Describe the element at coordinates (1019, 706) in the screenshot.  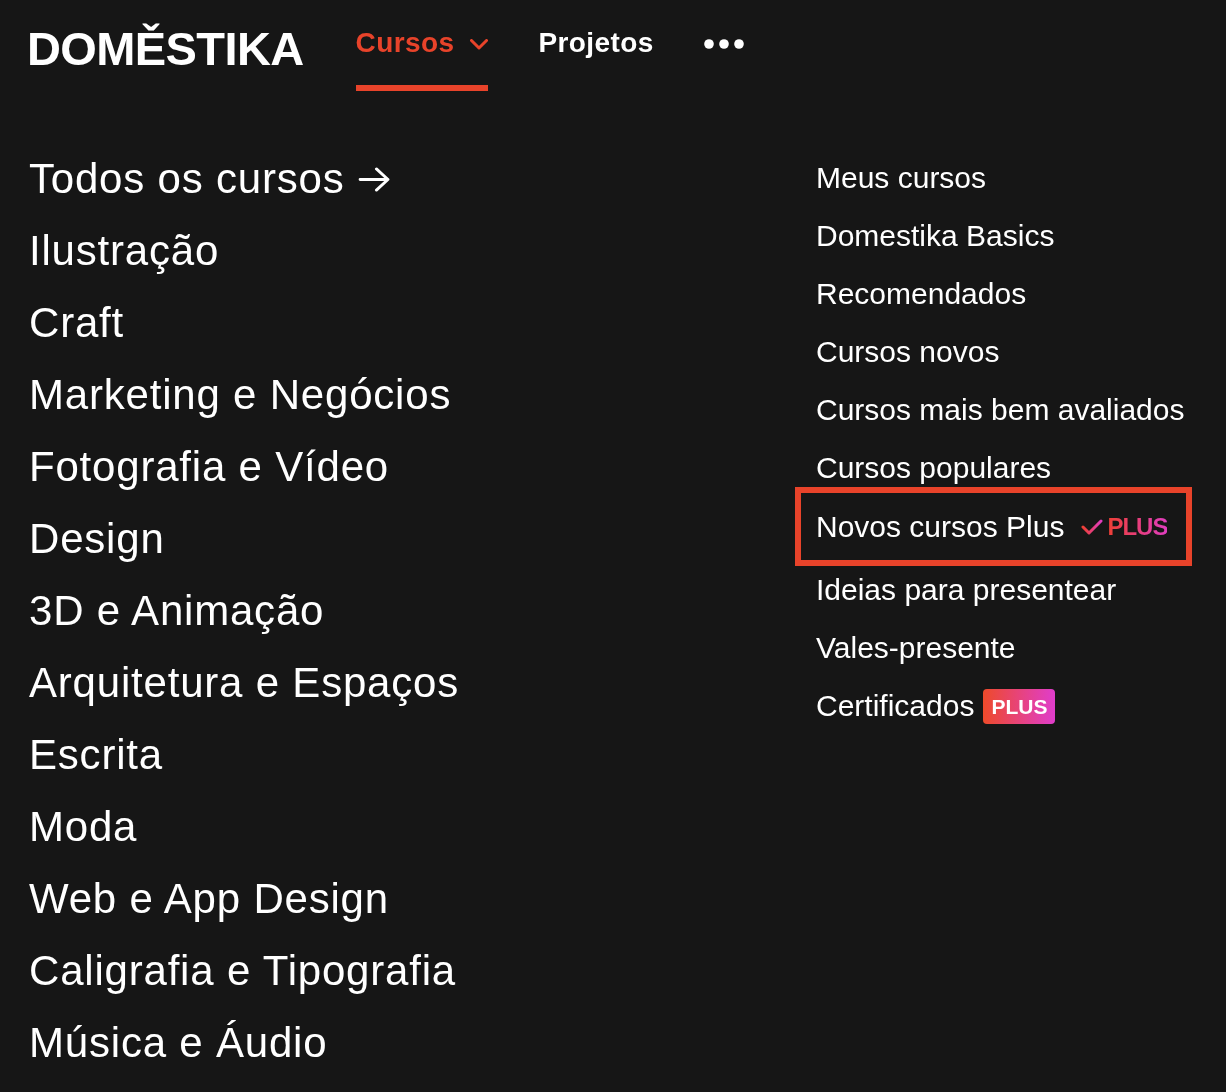
I see `plus-badge: PLUS` at that location.